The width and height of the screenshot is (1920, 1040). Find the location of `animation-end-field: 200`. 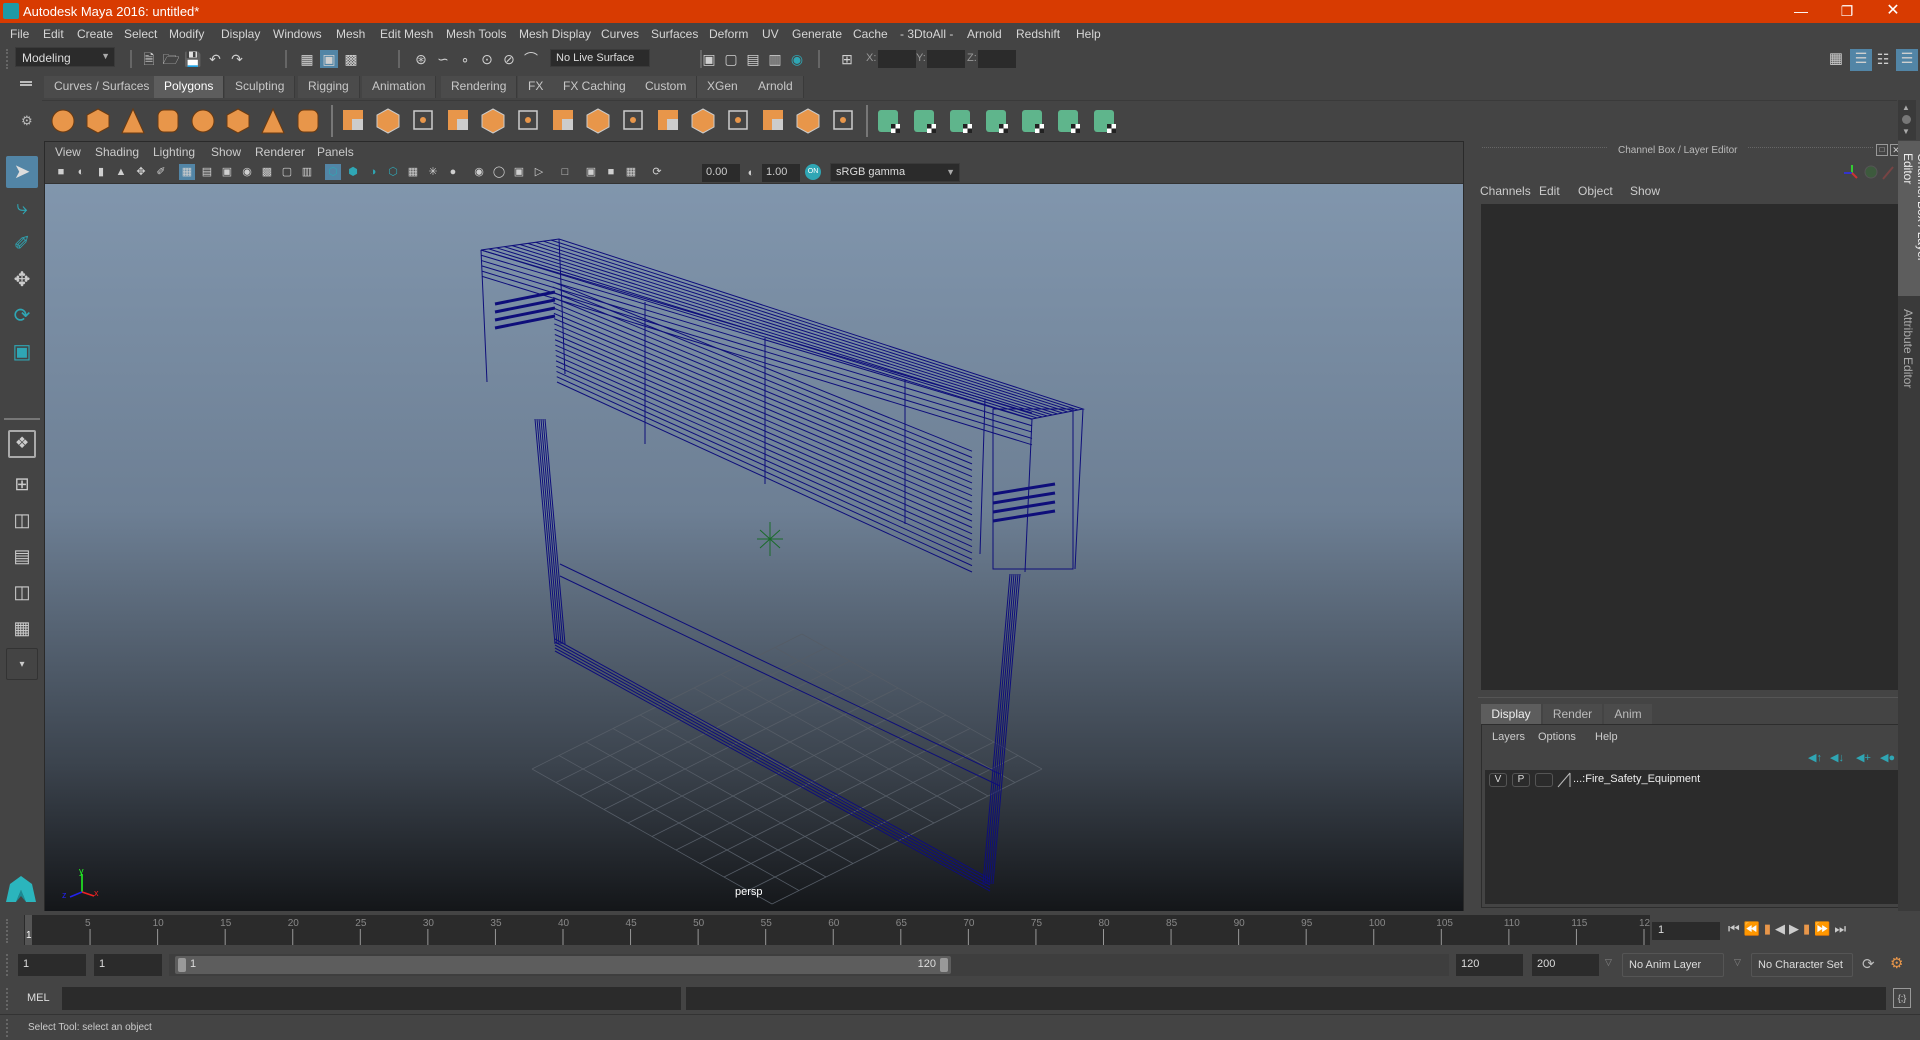

animation-end-field: 200 is located at coordinates (1565, 965).